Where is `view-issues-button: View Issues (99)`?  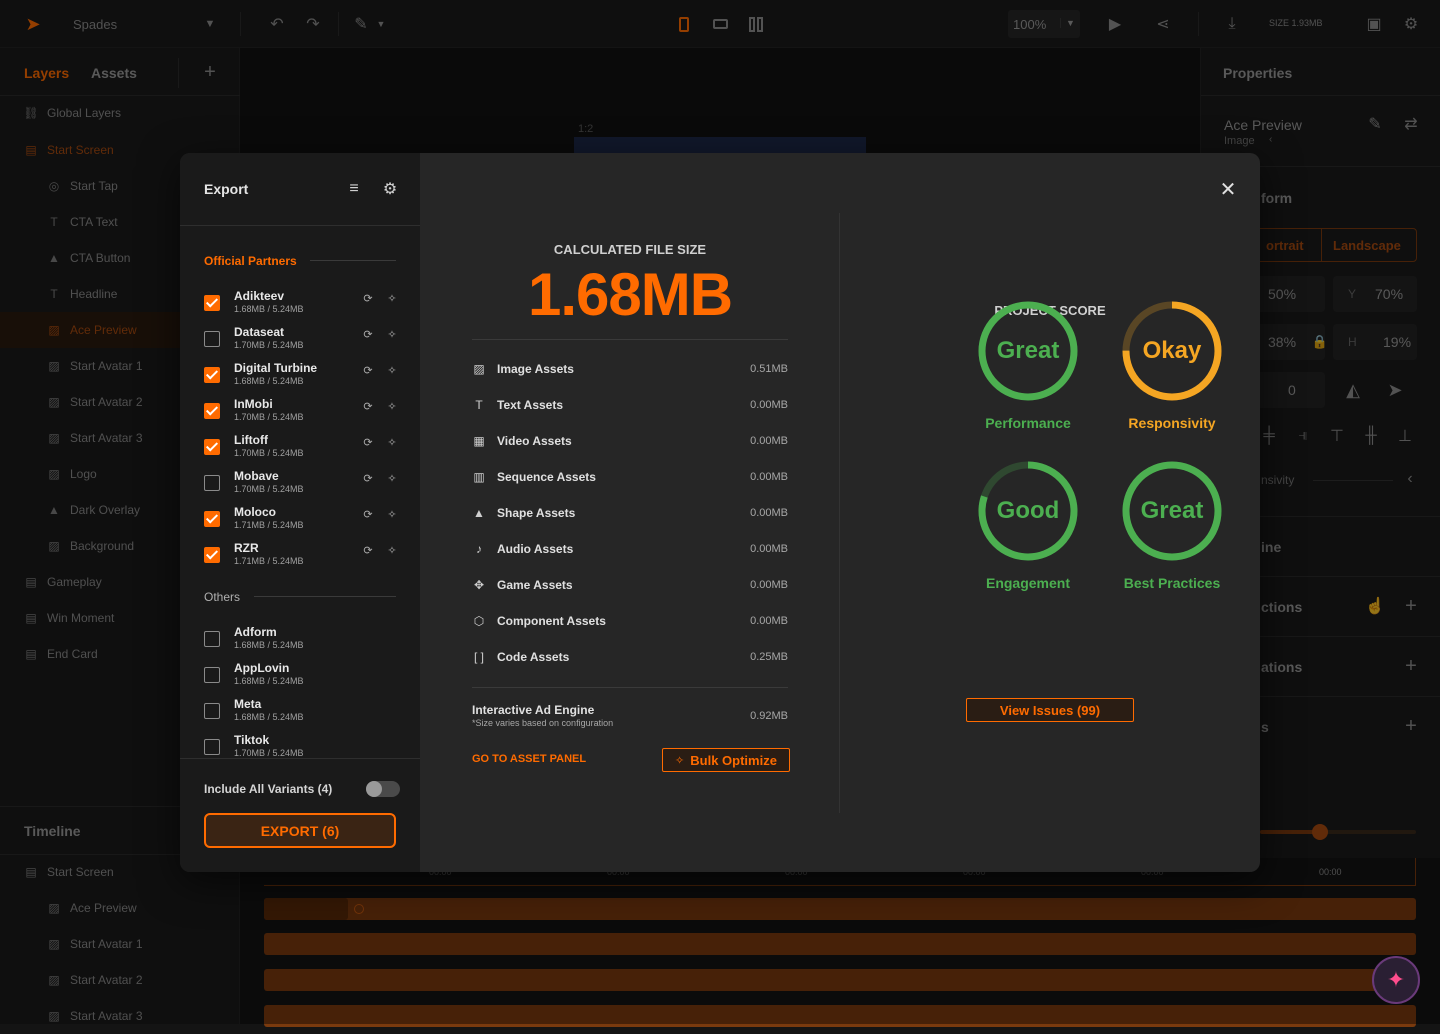 view-issues-button: View Issues (99) is located at coordinates (1050, 710).